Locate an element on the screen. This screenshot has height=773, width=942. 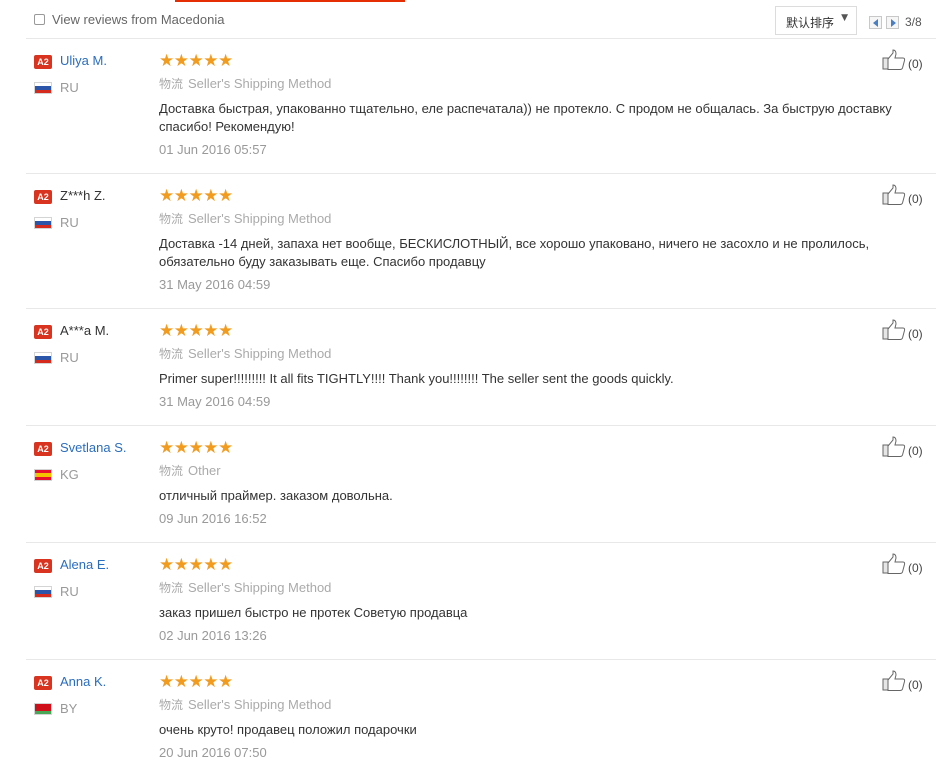
sort-dropdown-label: 默认排序 is located at coordinates (810, 23).